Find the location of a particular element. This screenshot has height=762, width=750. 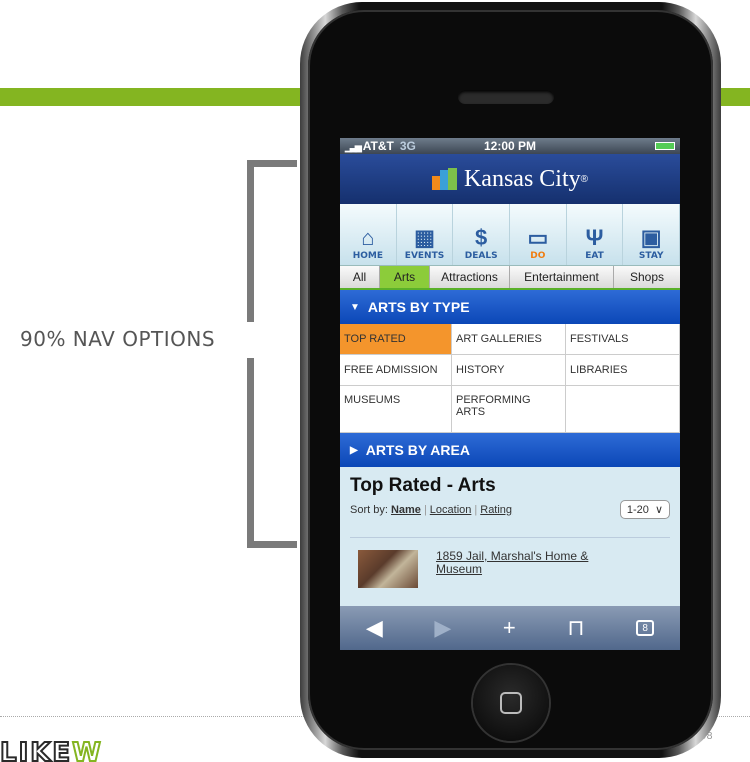

kansas-city-header: Kansas City ® is located at coordinates (510, 179).